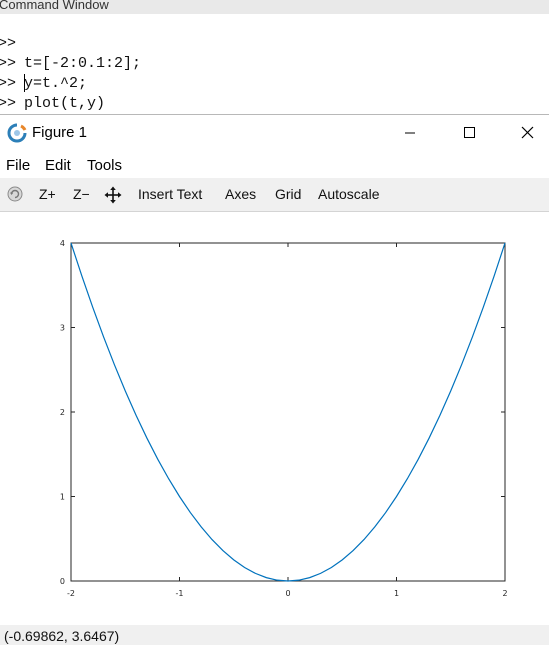  I want to click on cursor-coordinates: (-0.69862, 3.6467), so click(62, 636).